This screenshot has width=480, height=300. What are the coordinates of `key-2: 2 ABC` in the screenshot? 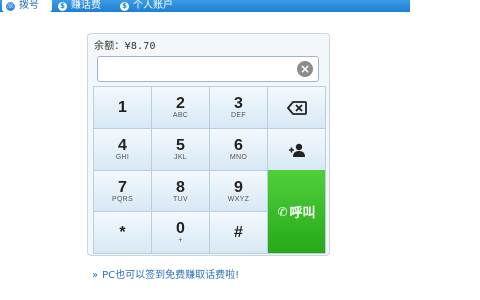 It's located at (180, 107).